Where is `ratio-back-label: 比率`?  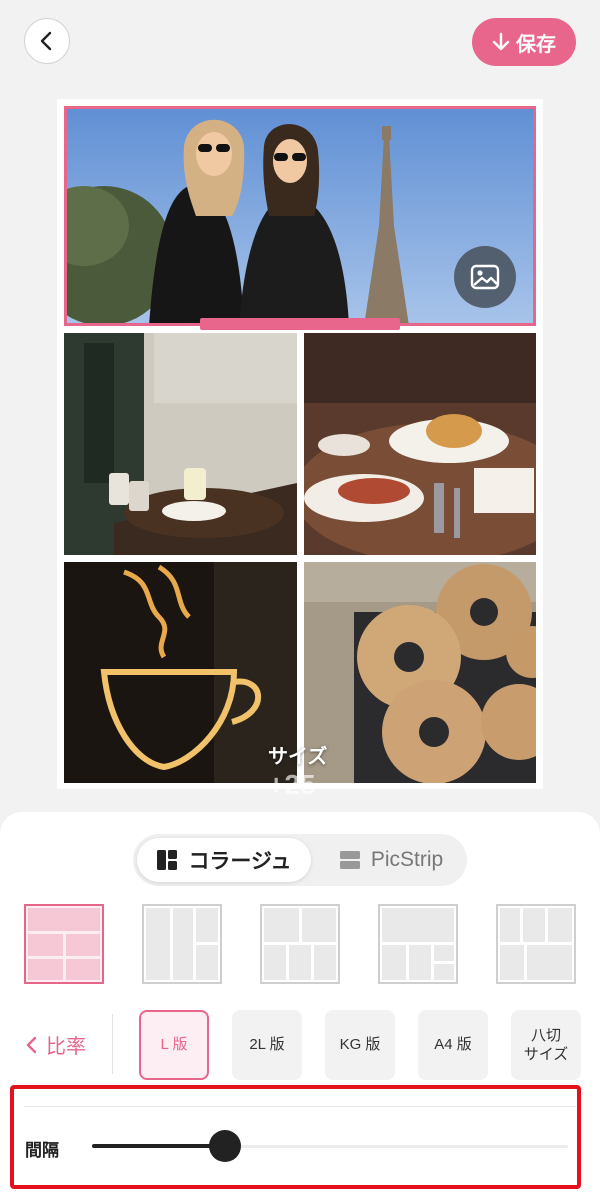
ratio-back-label: 比率 is located at coordinates (66, 1047).